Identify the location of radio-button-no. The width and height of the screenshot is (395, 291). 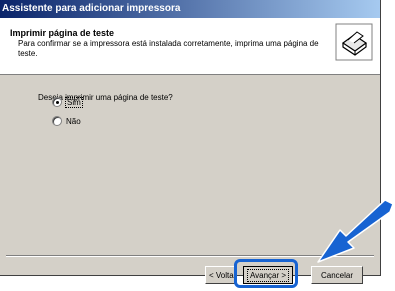
(57, 121).